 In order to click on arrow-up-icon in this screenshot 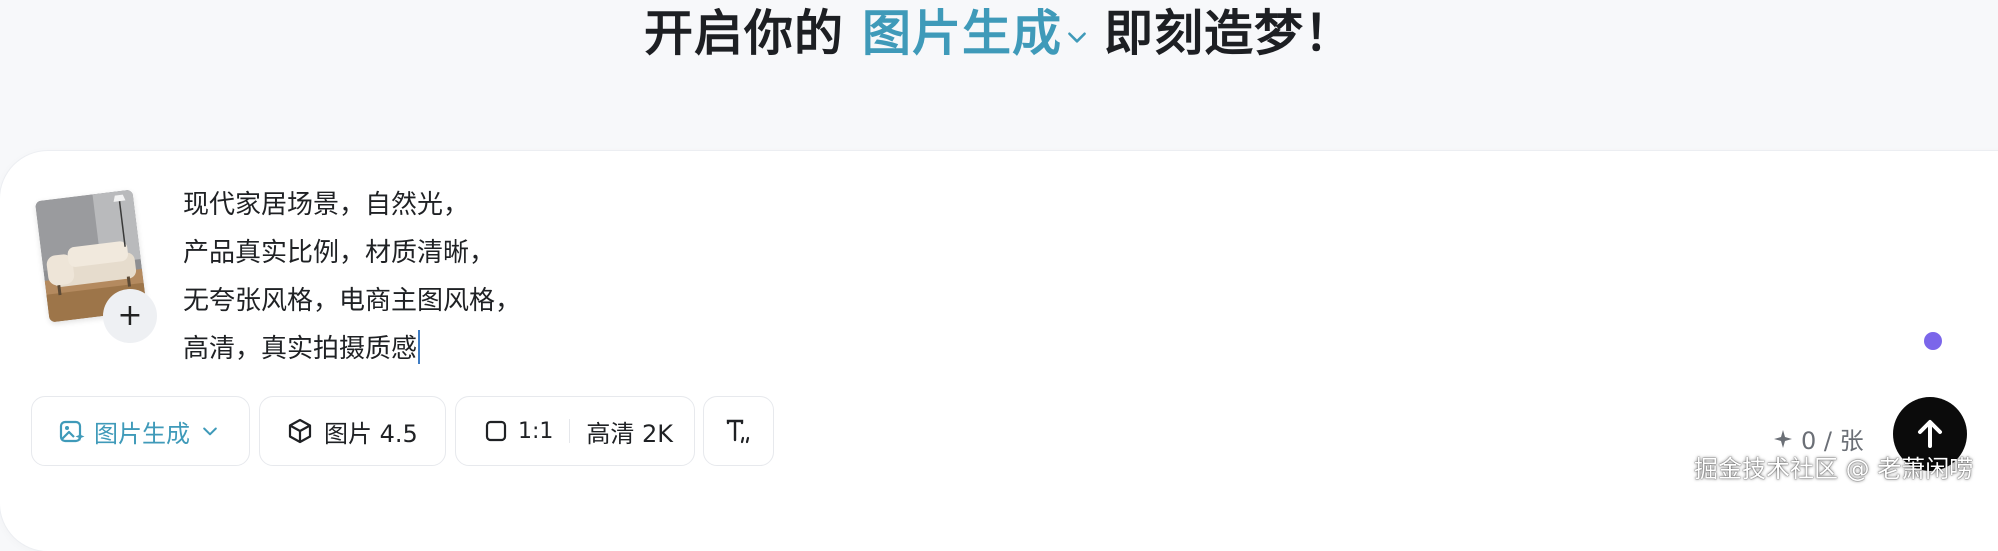, I will do `click(1930, 434)`.